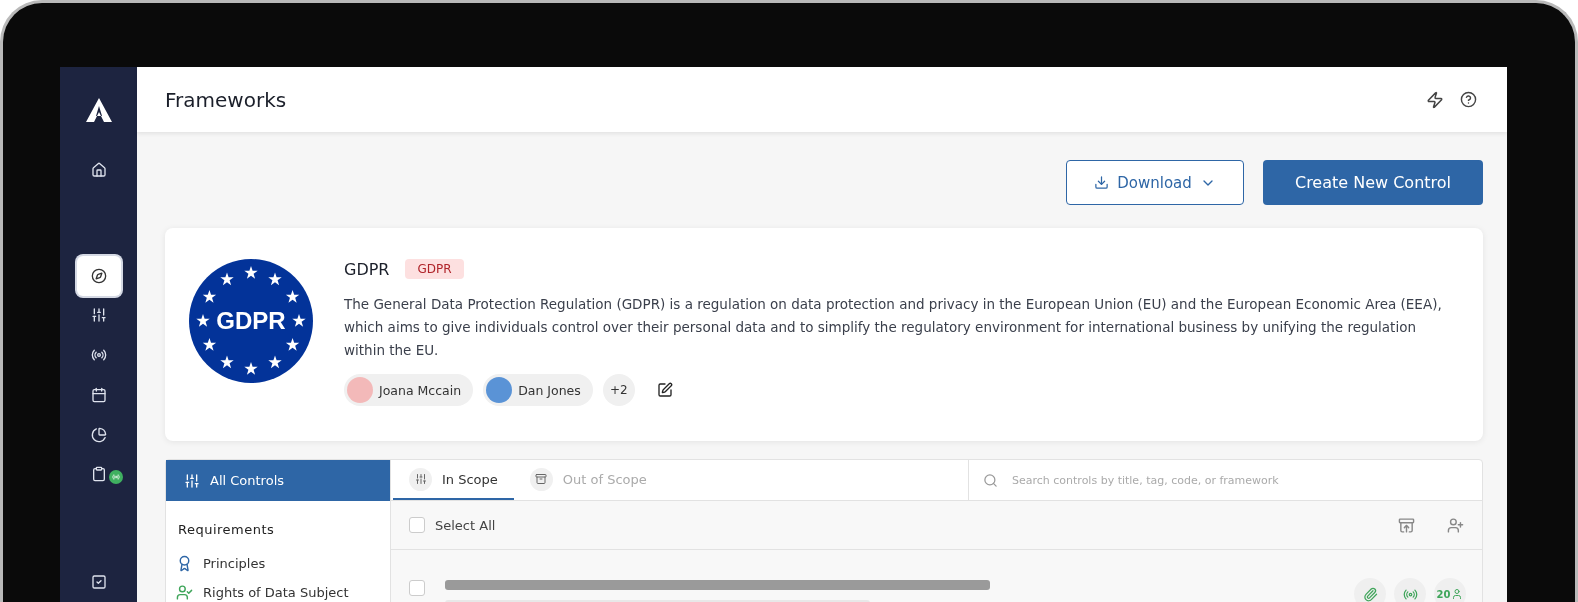  I want to click on framework-name: GDPR, so click(367, 269).